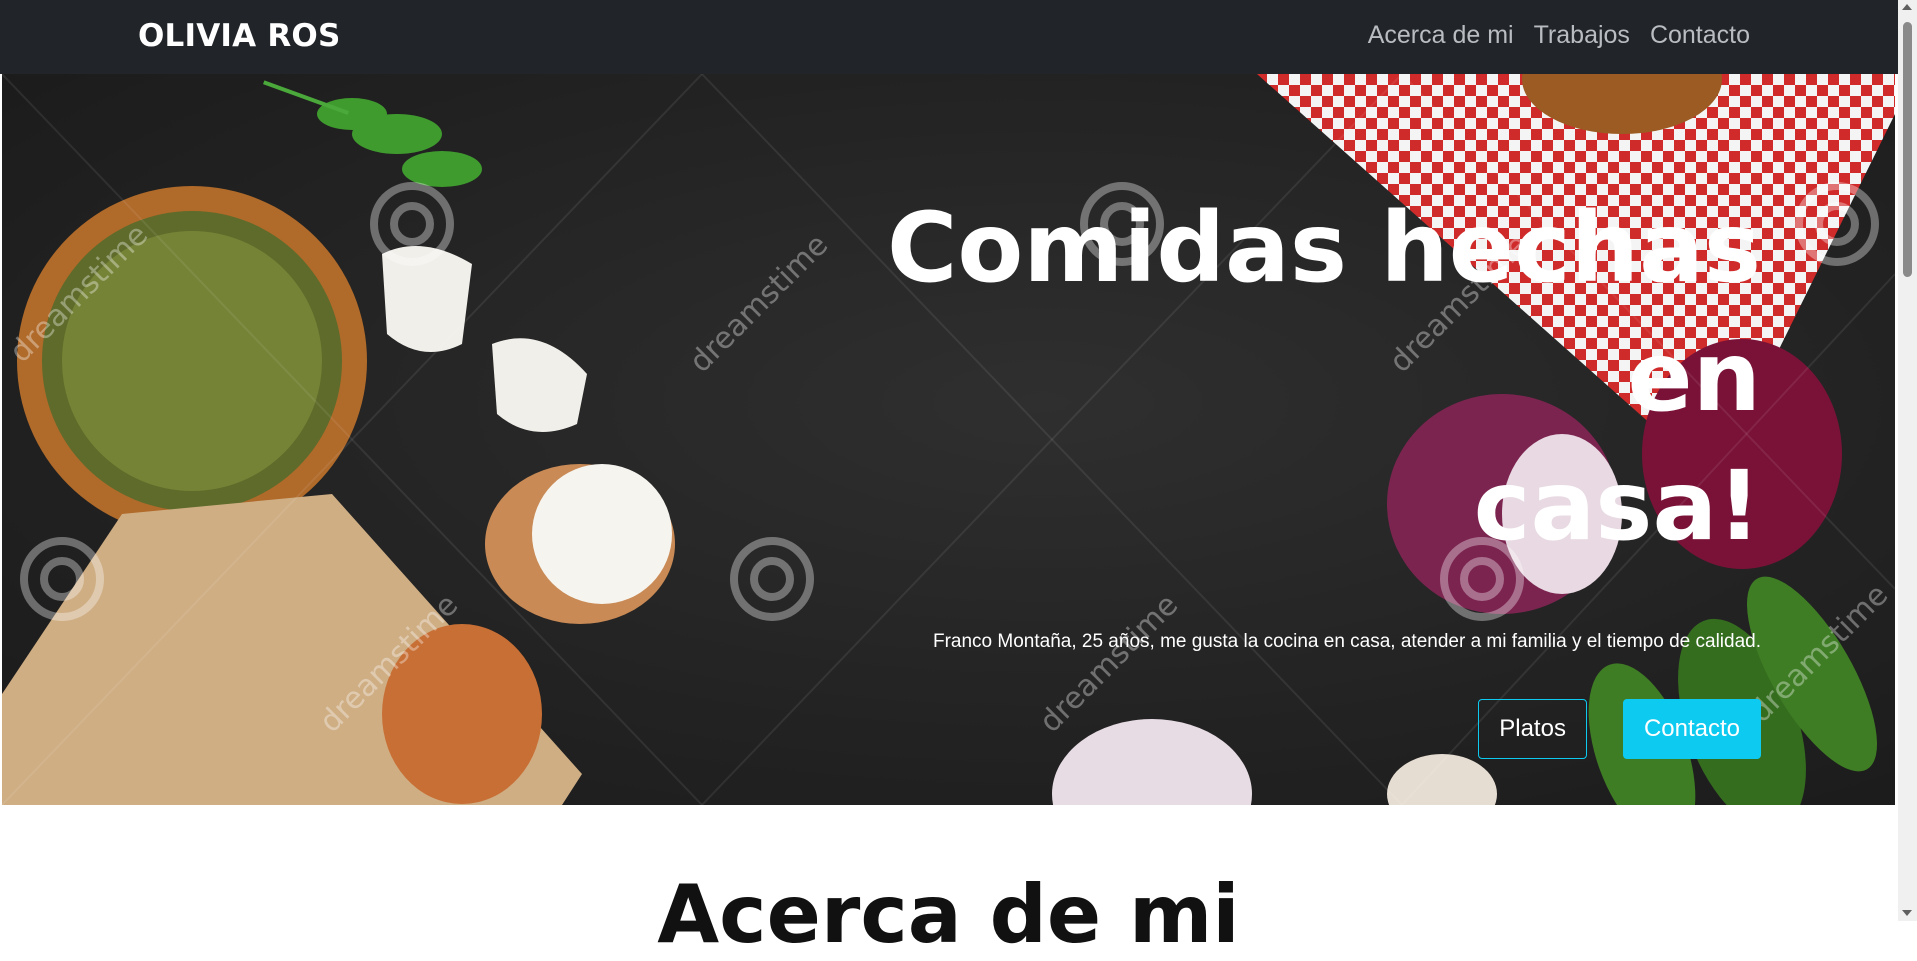  Describe the element at coordinates (1700, 35) in the screenshot. I see `nav-link-contacto: Contacto` at that location.